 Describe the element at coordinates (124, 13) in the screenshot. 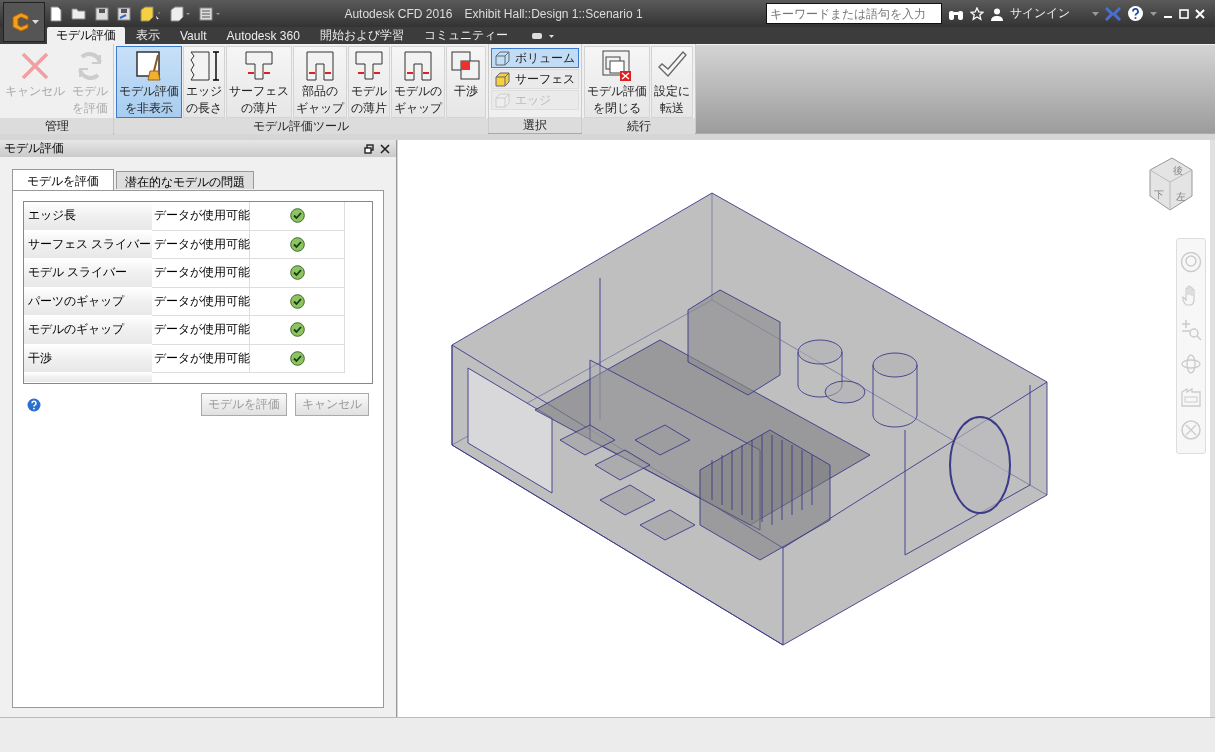

I see `save-as-icon` at that location.